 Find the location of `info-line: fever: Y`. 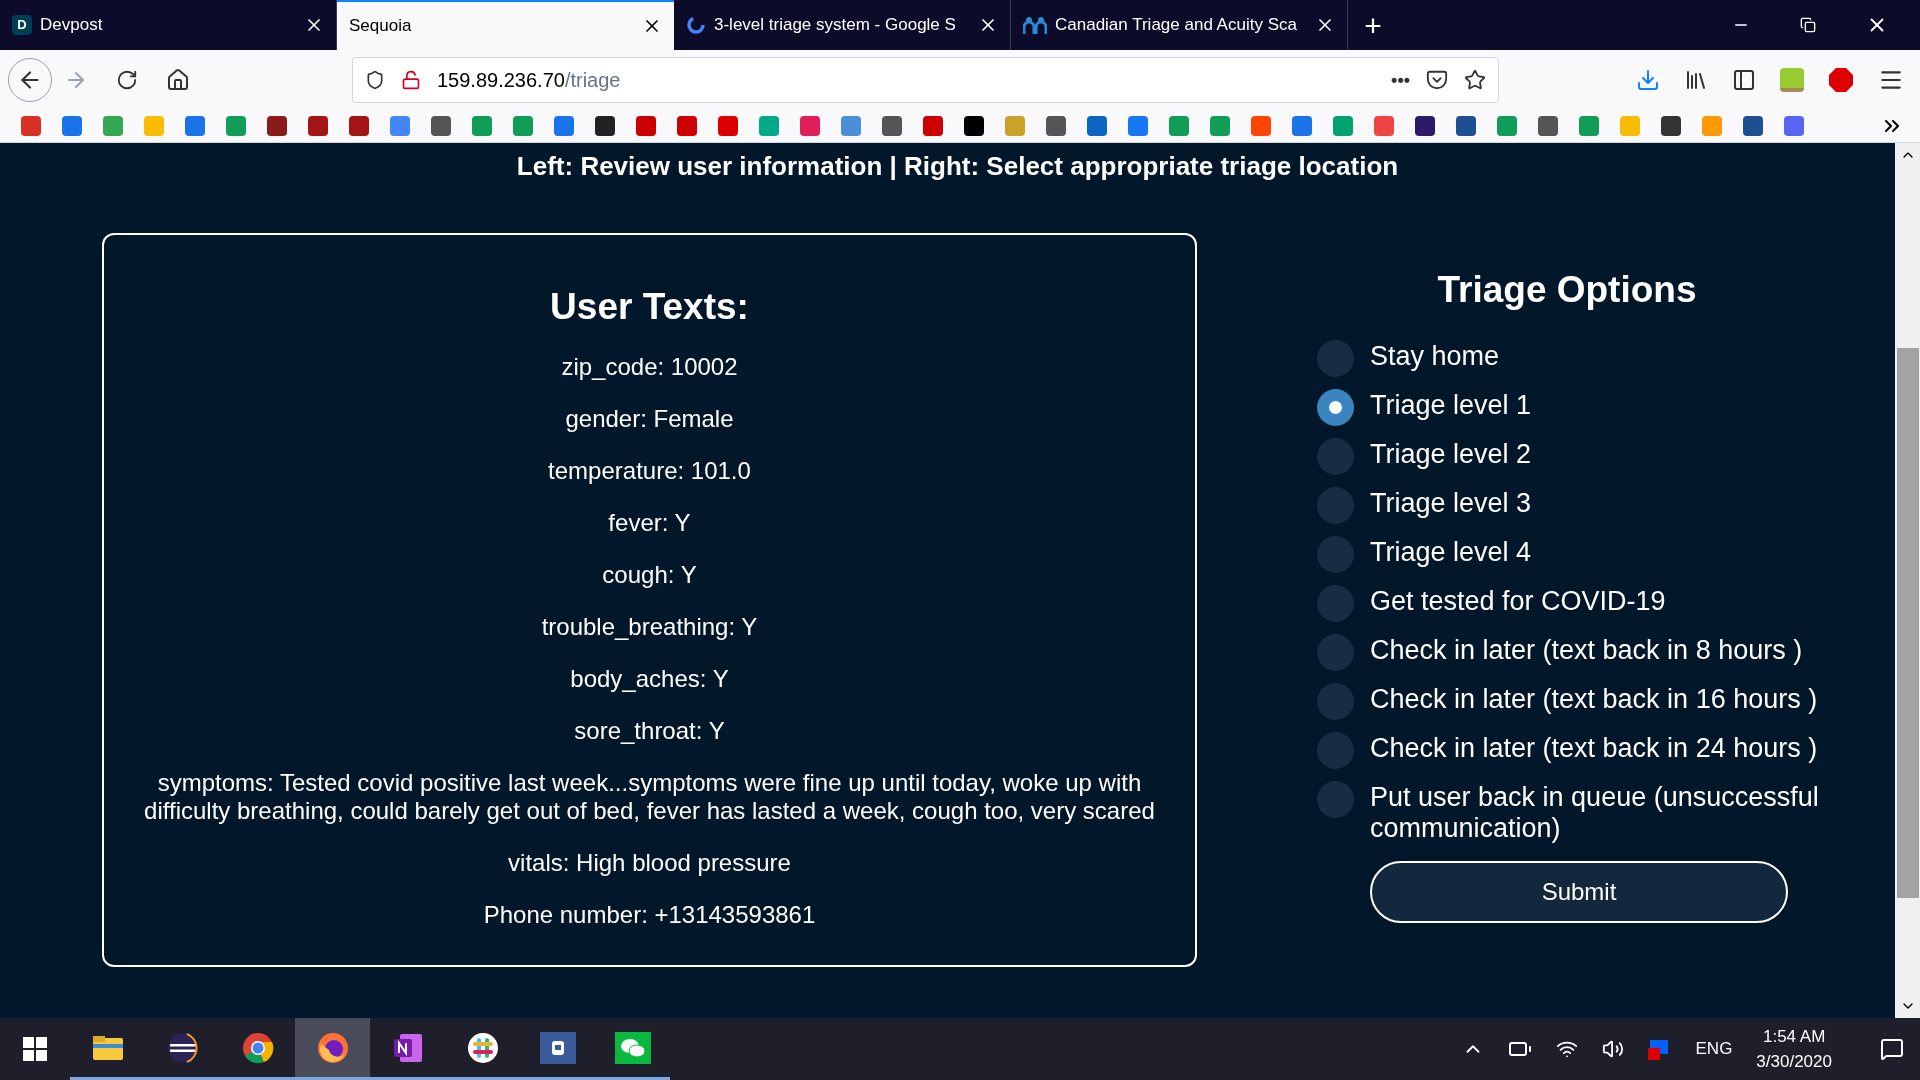

info-line: fever: Y is located at coordinates (649, 522).